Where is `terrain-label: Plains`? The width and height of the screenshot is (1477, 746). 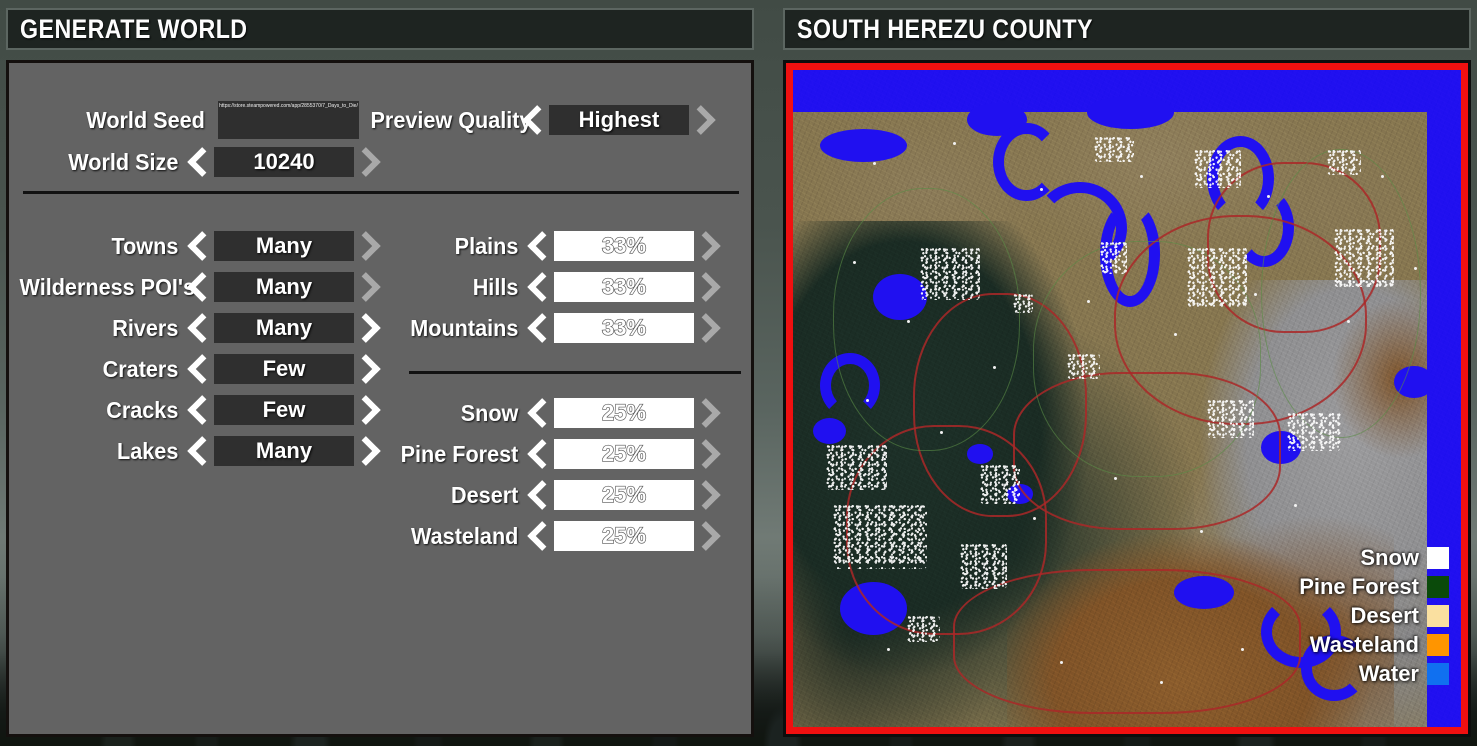
terrain-label: Plains is located at coordinates (486, 245).